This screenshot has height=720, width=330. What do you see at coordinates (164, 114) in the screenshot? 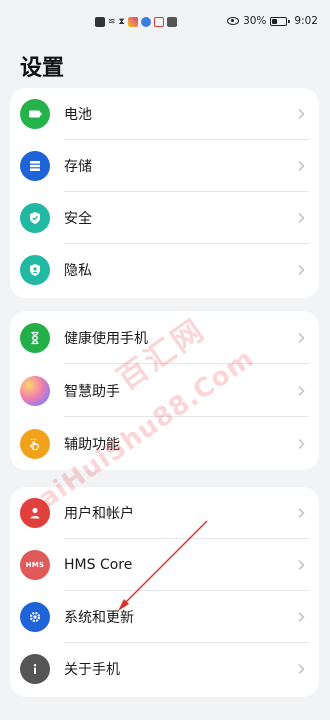
I see `settings-item-battery: 电池` at bounding box center [164, 114].